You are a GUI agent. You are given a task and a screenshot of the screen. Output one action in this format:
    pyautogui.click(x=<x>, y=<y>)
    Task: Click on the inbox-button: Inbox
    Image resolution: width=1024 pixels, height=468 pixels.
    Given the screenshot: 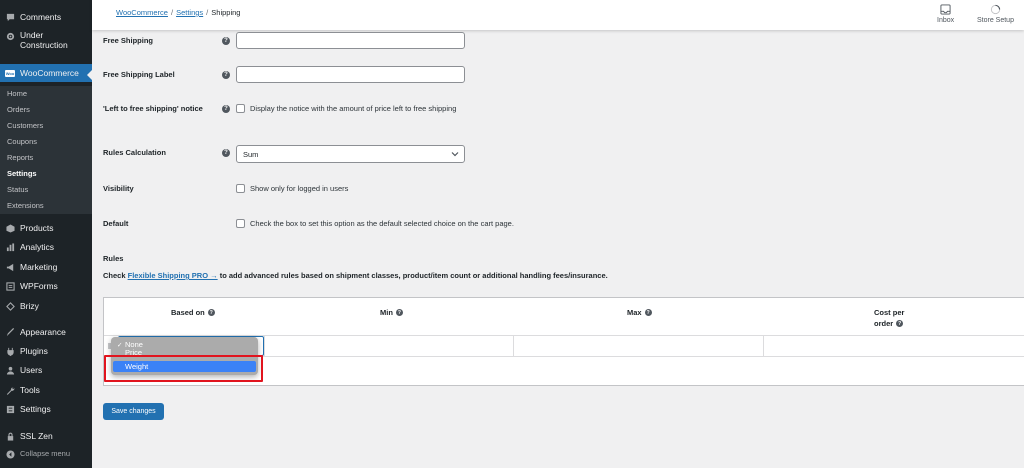 What is the action you would take?
    pyautogui.click(x=945, y=13)
    